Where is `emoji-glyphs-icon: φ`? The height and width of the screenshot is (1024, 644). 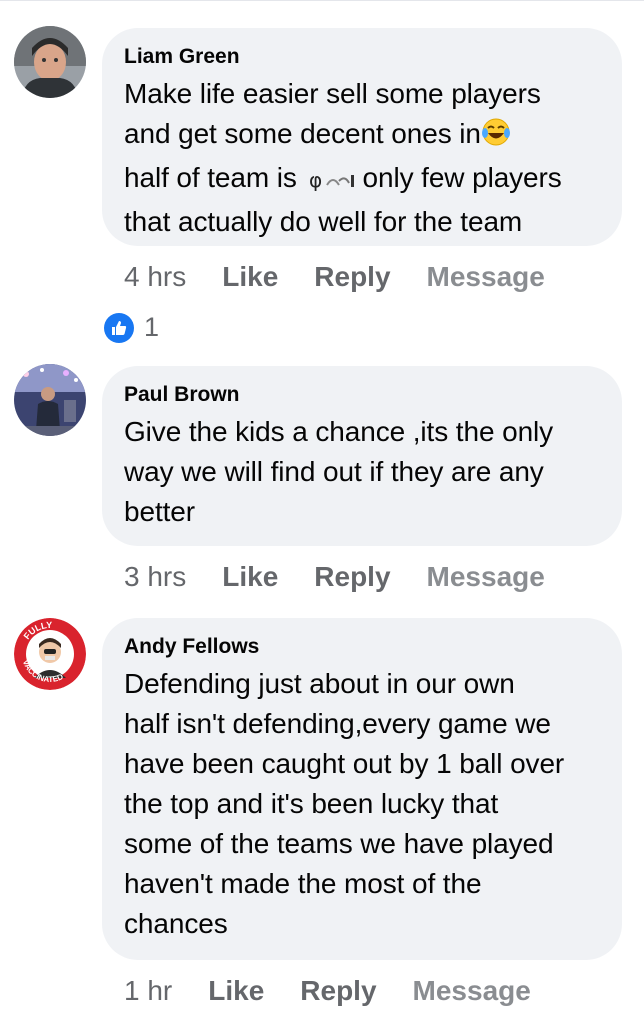
emoji-glyphs-icon: φ is located at coordinates (334, 182).